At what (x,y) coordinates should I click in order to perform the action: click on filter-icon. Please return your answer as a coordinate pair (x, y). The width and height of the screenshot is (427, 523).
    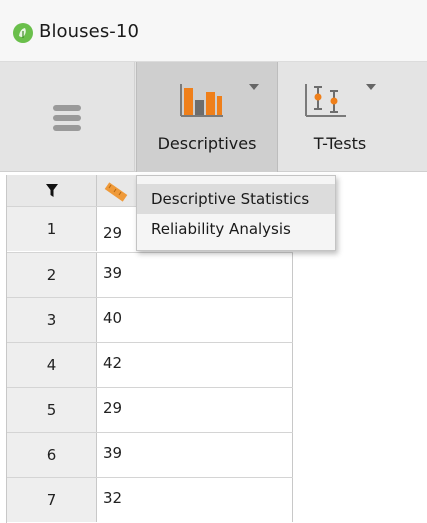
    Looking at the image, I should click on (51, 190).